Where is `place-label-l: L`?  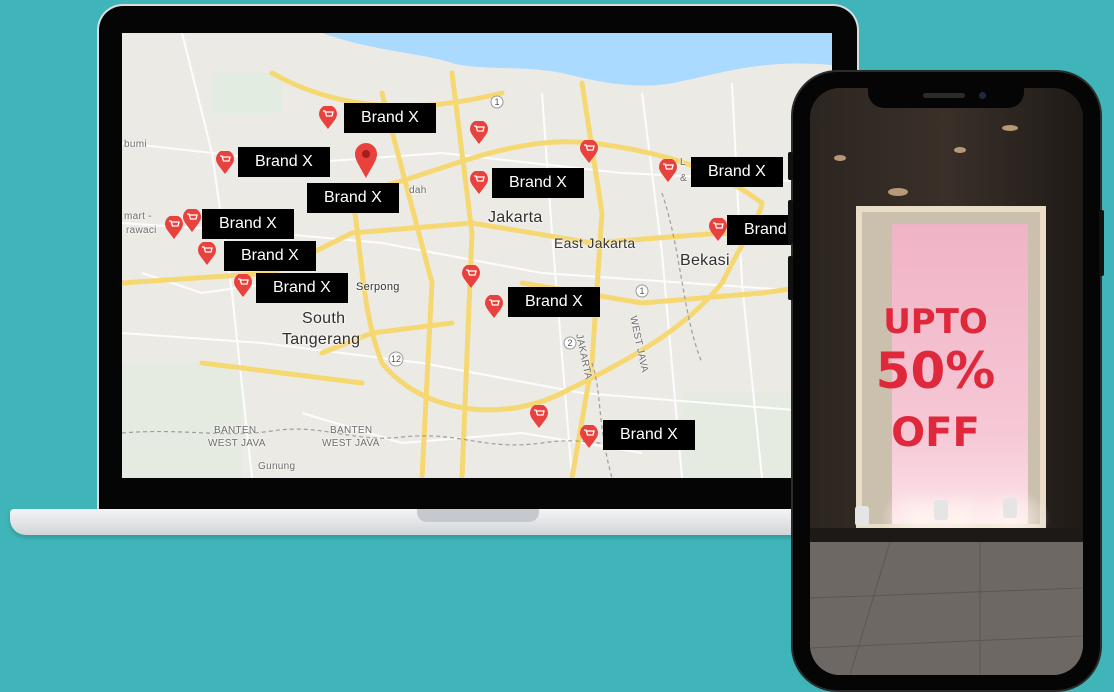
place-label-l: L is located at coordinates (683, 162).